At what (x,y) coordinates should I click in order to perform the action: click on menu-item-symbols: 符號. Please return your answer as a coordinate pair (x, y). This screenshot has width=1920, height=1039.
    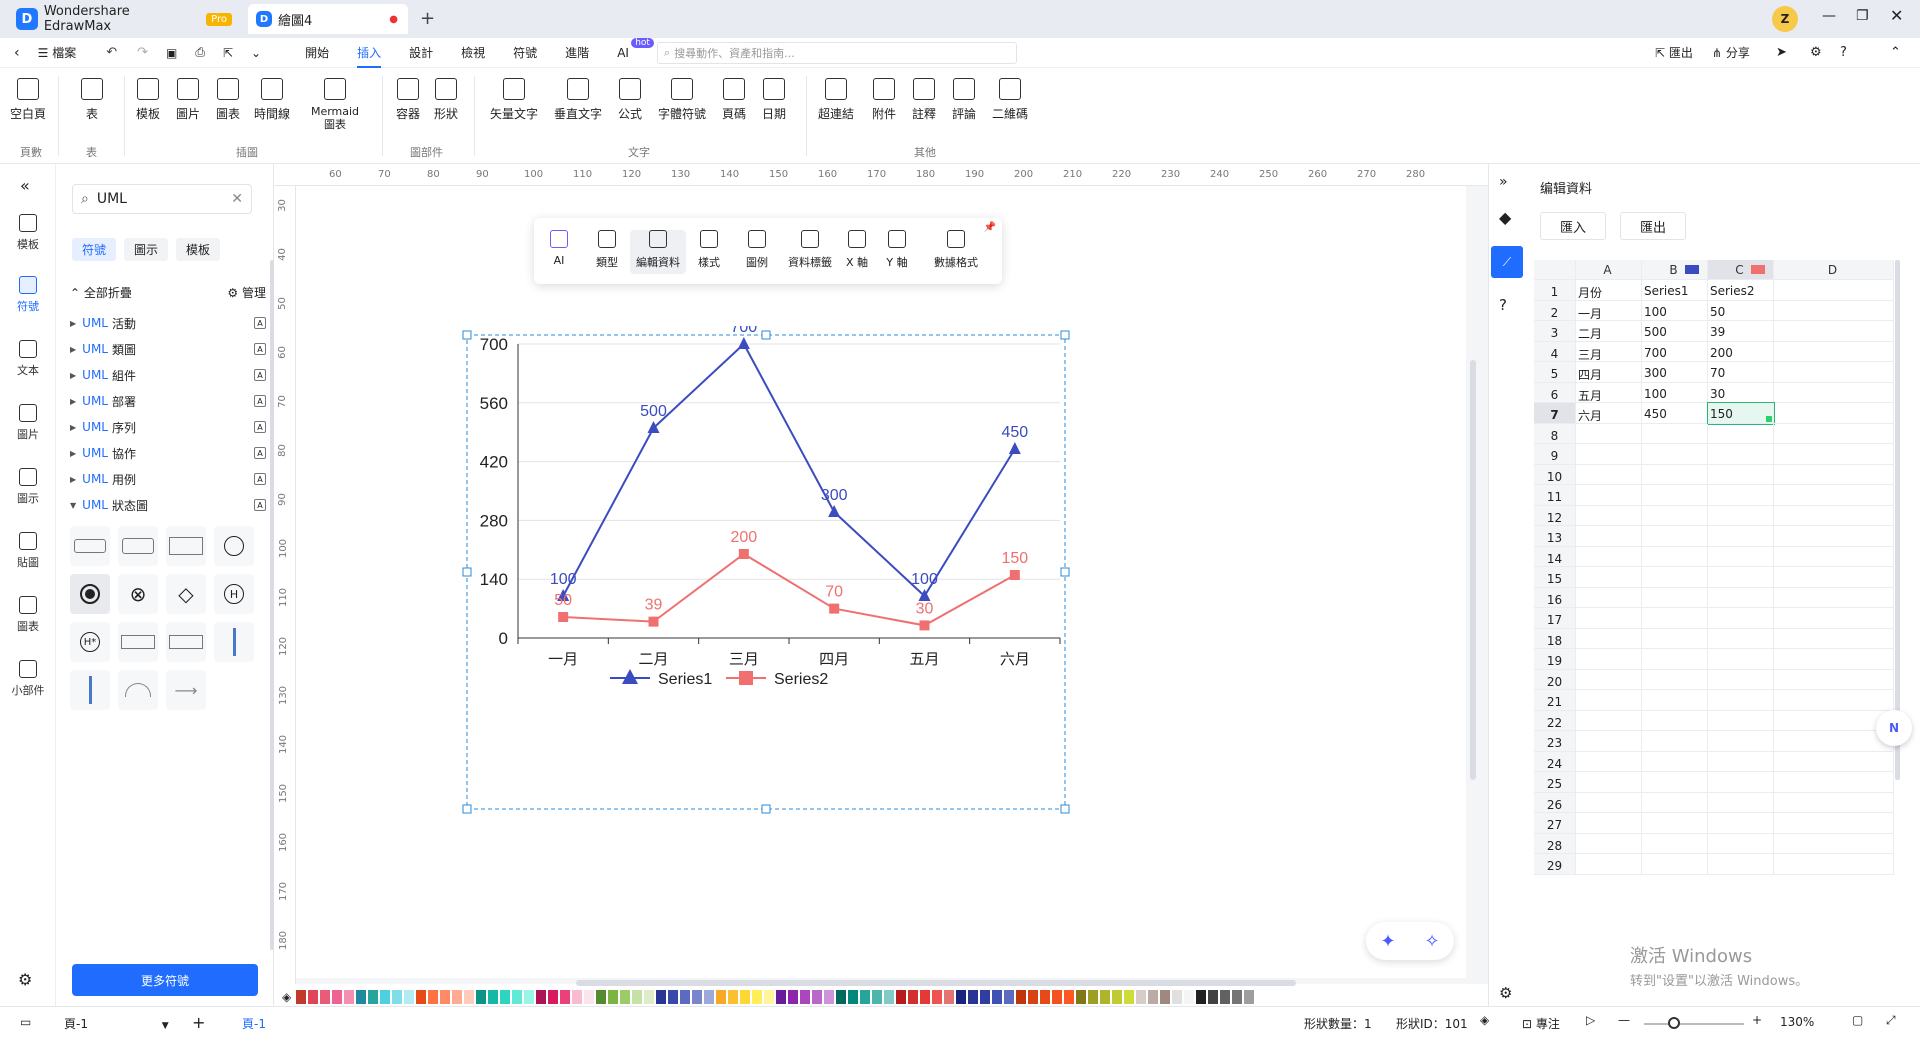
    Looking at the image, I should click on (525, 53).